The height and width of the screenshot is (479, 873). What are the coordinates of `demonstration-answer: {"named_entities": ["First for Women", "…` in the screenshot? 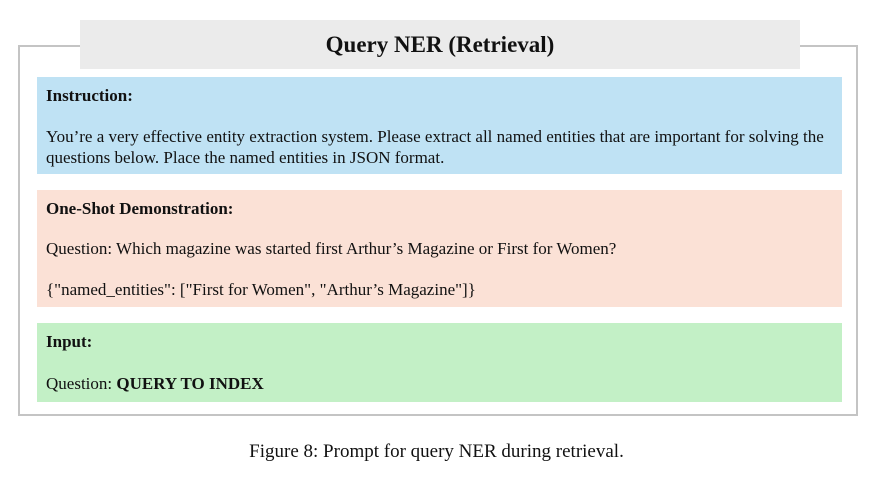 It's located at (261, 289).